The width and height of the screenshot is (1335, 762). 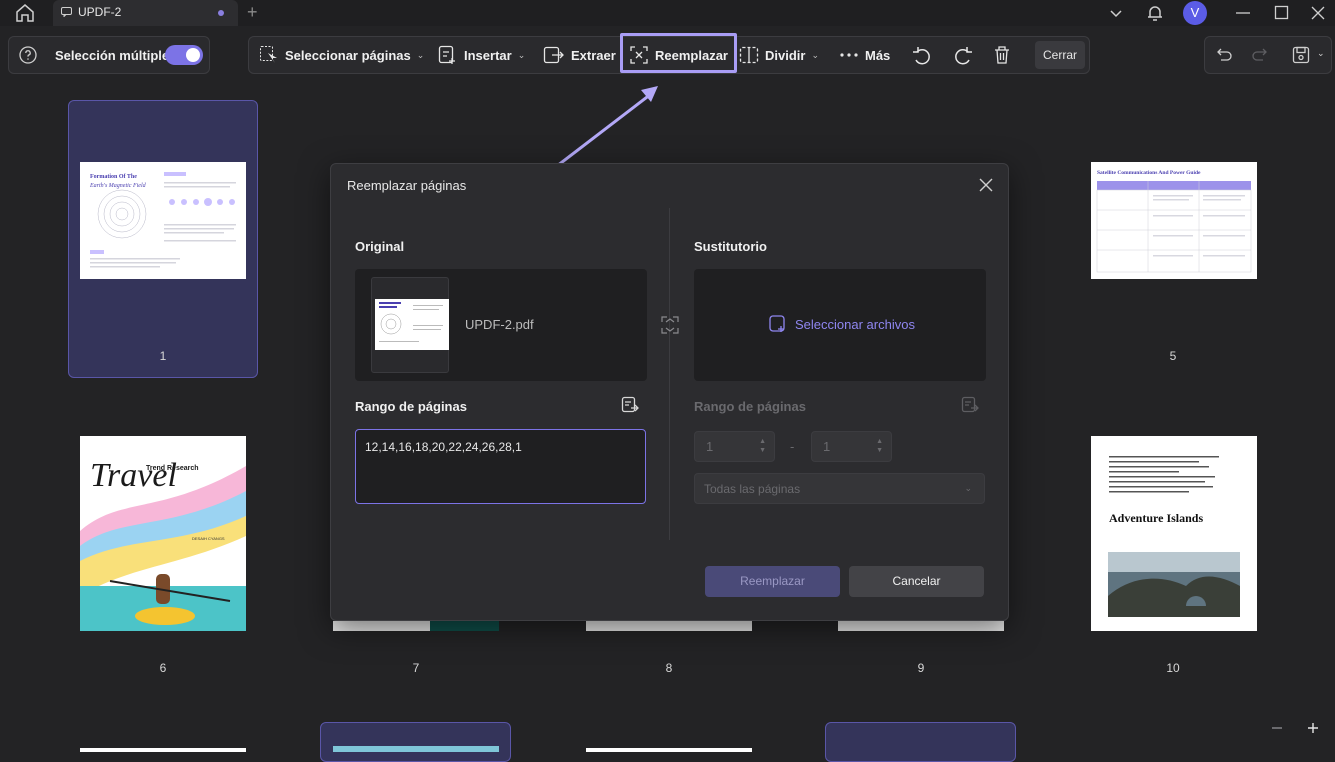 I want to click on multi-select-toggle, so click(x=184, y=55).